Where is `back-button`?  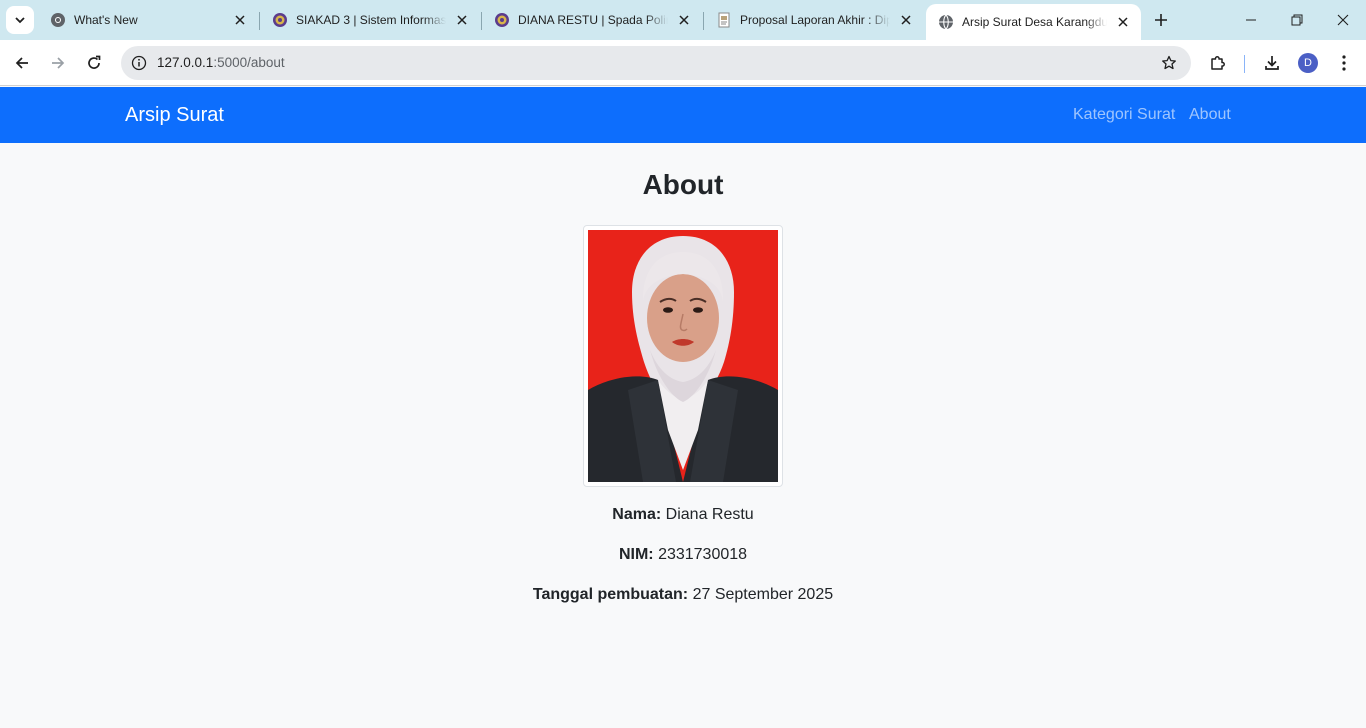
back-button is located at coordinates (22, 63).